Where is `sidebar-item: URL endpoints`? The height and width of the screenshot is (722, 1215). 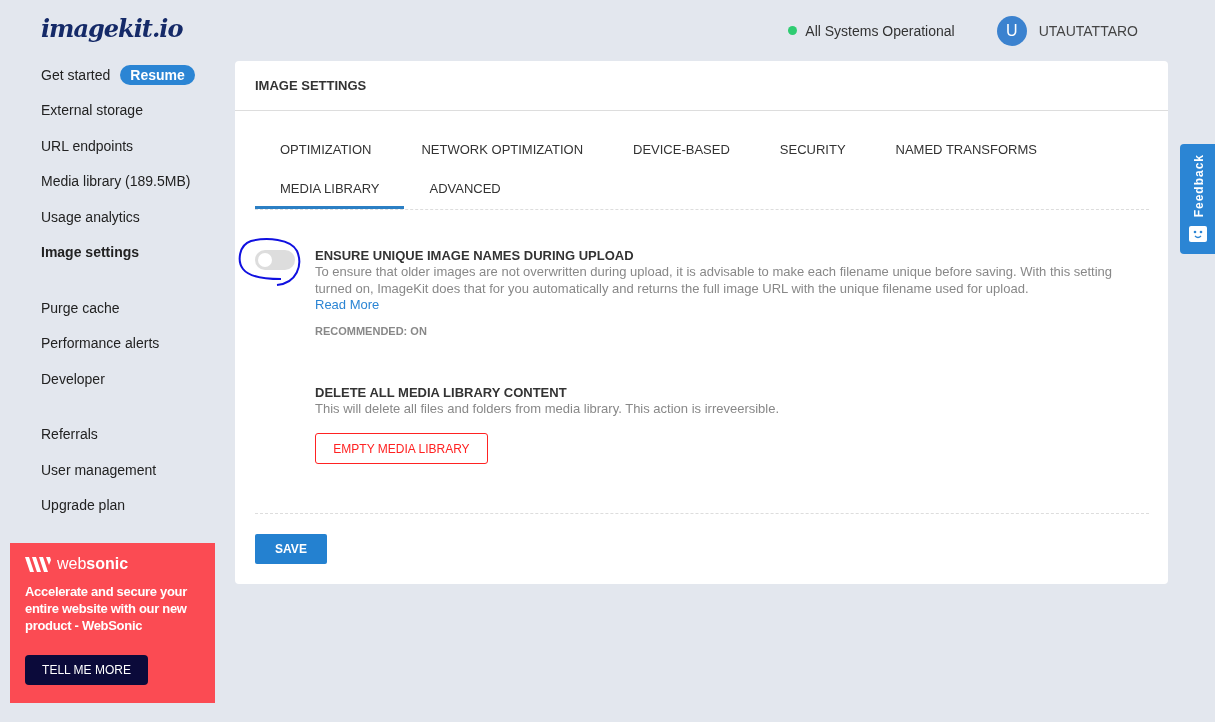
sidebar-item: URL endpoints is located at coordinates (138, 146).